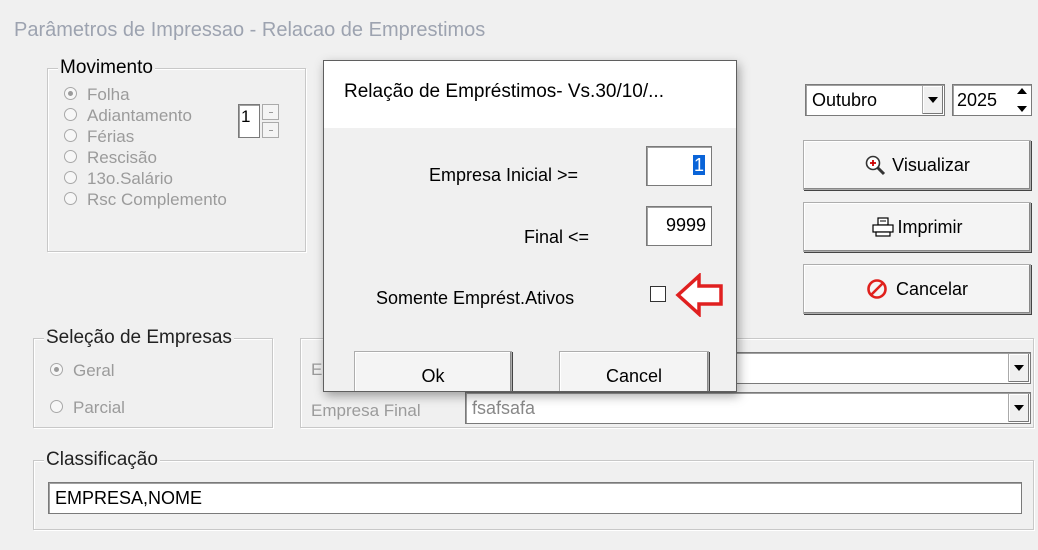 This screenshot has height=550, width=1038. I want to click on adiantamento-spin-buttons, so click(270, 121).